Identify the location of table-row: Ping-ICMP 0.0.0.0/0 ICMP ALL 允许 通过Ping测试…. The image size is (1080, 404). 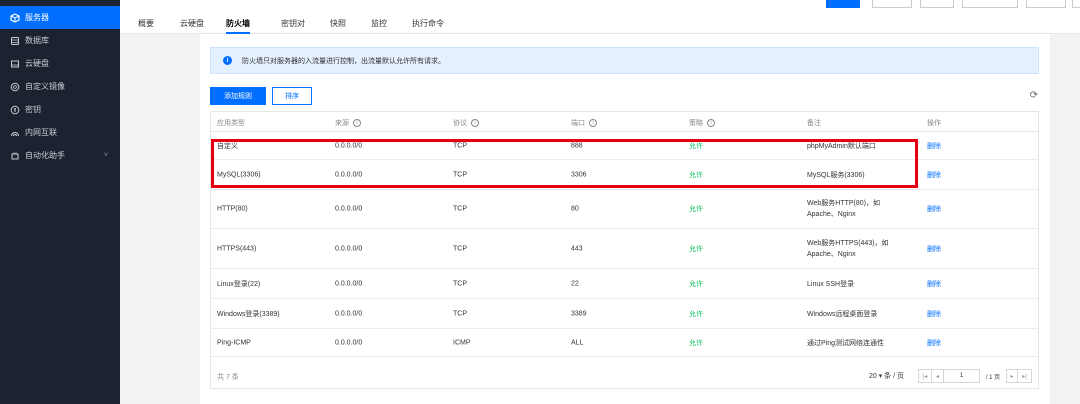
(624, 343).